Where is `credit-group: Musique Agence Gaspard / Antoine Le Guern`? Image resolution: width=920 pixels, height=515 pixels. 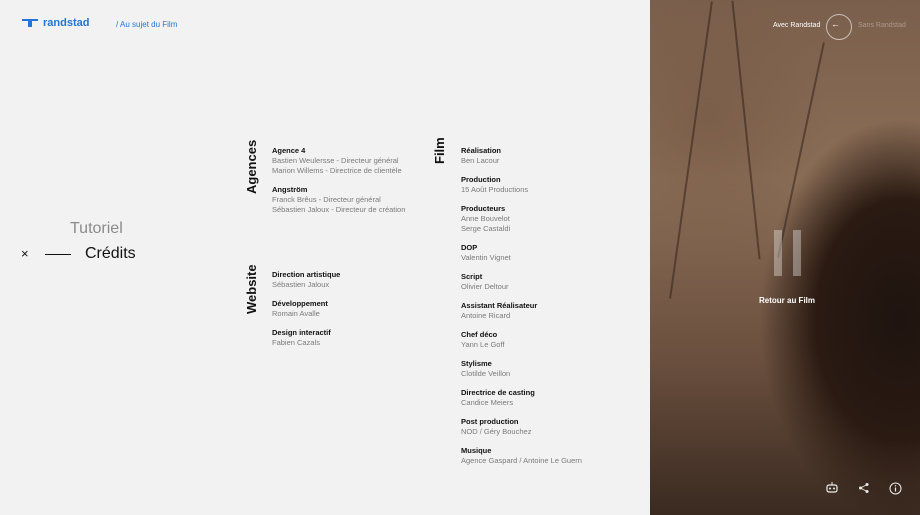
credit-group: Musique Agence Gaspard / Antoine Le Guern is located at coordinates (521, 456).